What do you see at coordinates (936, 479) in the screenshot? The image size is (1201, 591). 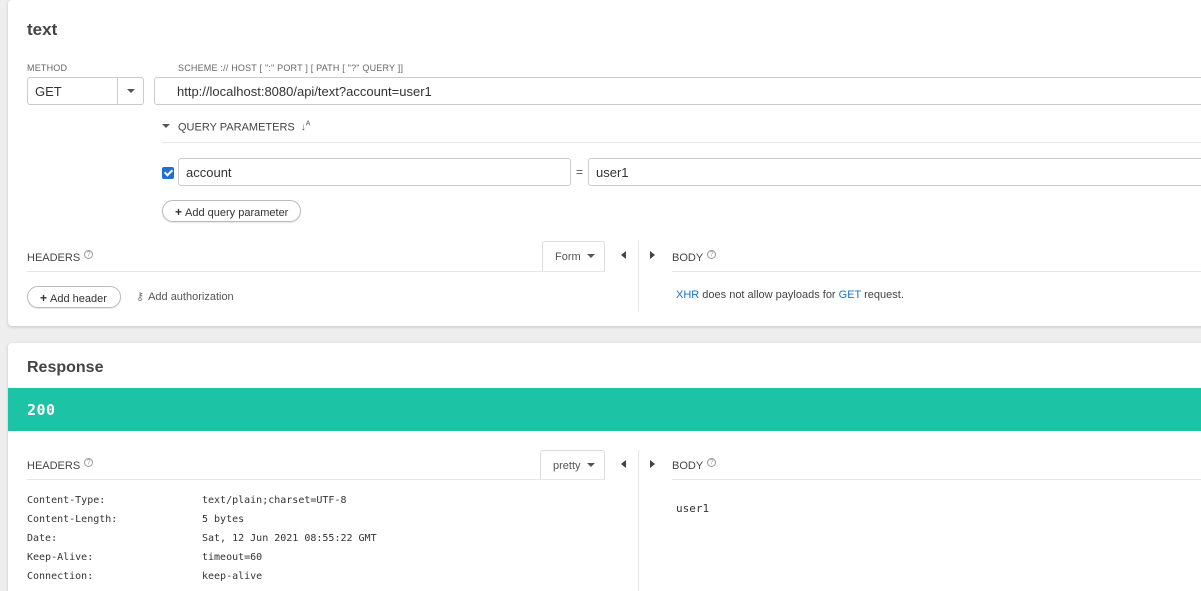 I see `response-body-divider` at bounding box center [936, 479].